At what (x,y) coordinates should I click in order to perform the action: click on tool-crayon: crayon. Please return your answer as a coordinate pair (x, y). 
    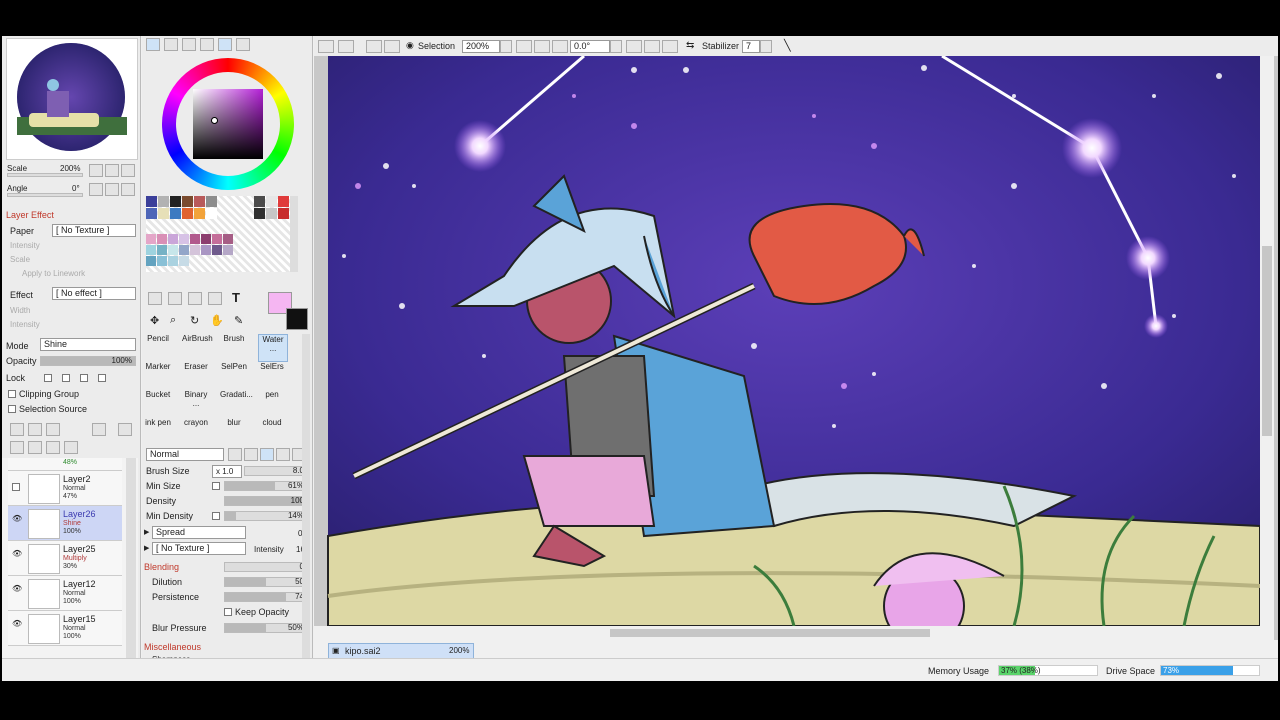
    Looking at the image, I should click on (196, 431).